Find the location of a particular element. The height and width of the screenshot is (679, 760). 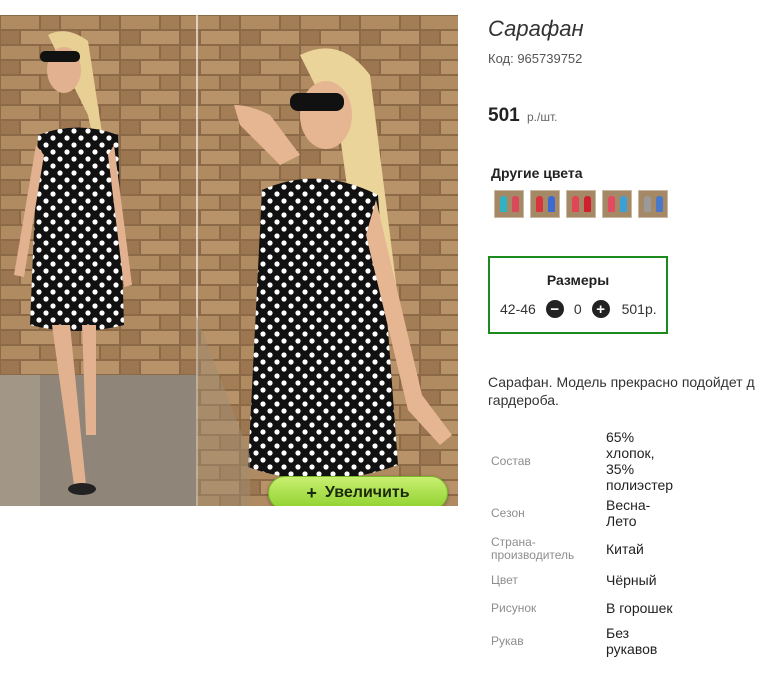

property-value-line: 35% is located at coordinates (620, 469).